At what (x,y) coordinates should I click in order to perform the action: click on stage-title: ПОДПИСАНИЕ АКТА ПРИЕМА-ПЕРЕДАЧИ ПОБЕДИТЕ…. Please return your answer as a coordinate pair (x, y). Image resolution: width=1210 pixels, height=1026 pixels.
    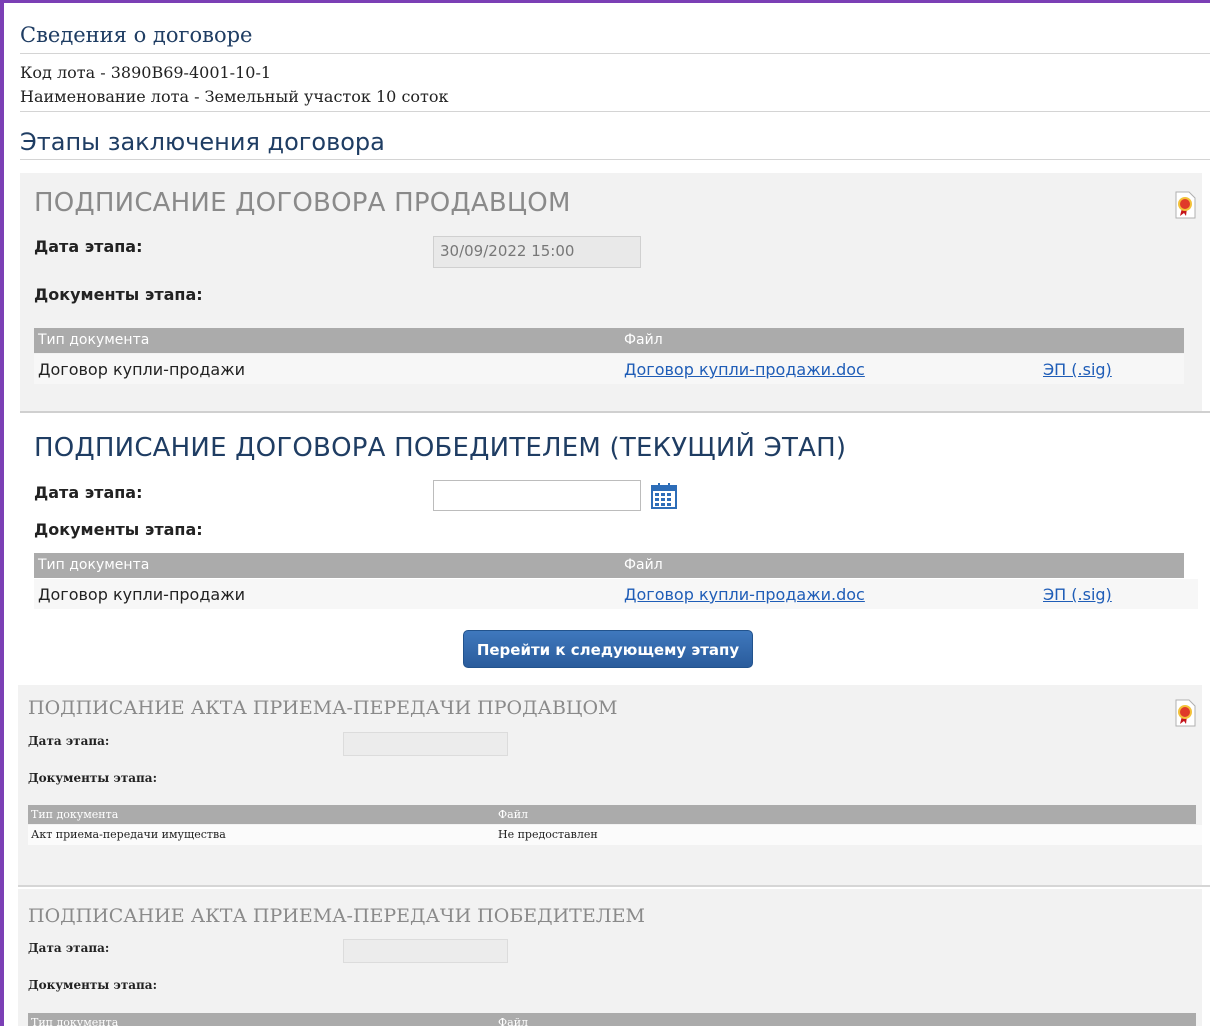
    Looking at the image, I should click on (336, 916).